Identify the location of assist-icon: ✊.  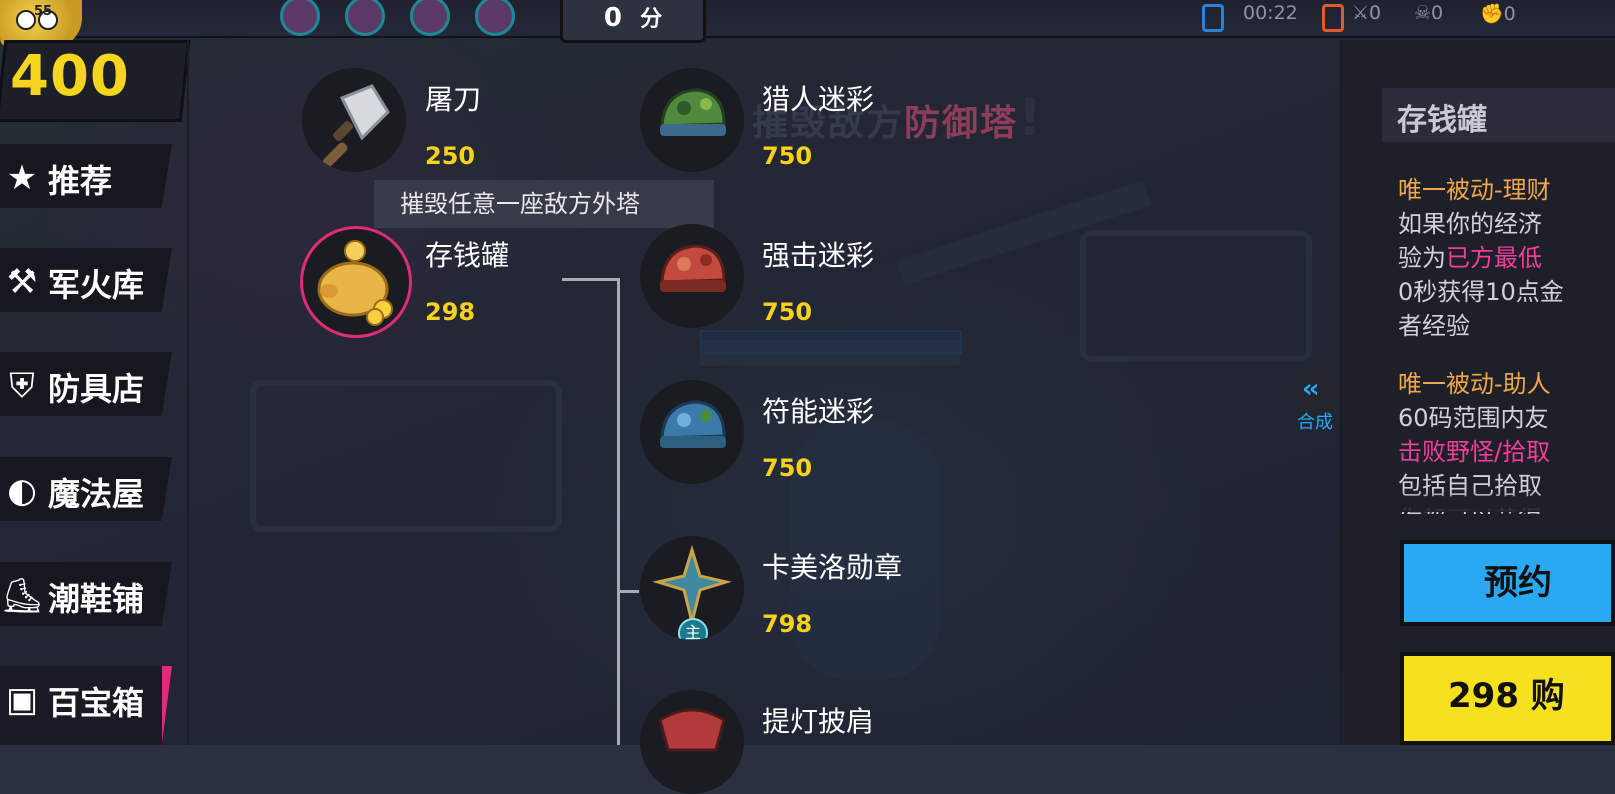
(1492, 14).